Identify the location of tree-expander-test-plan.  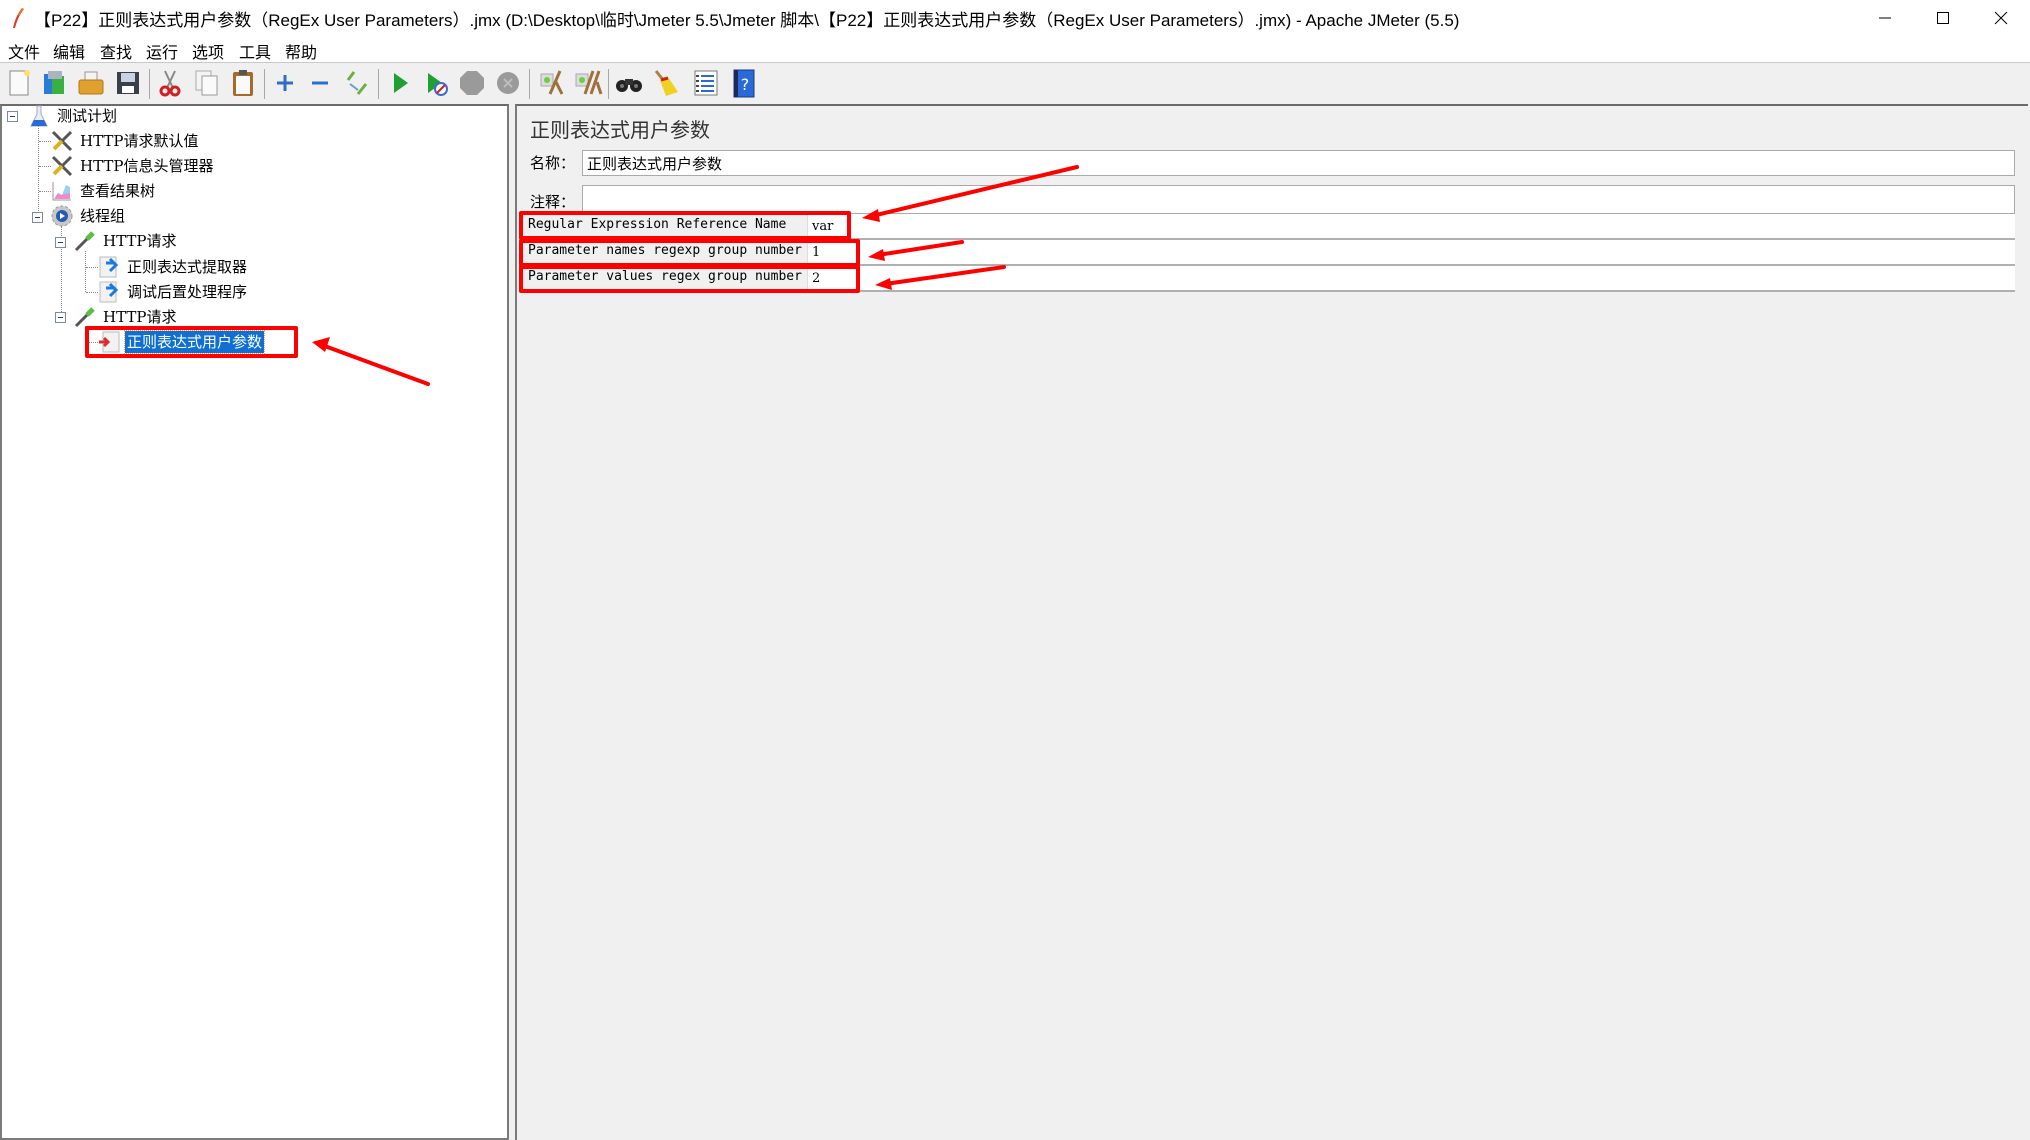
(12, 116).